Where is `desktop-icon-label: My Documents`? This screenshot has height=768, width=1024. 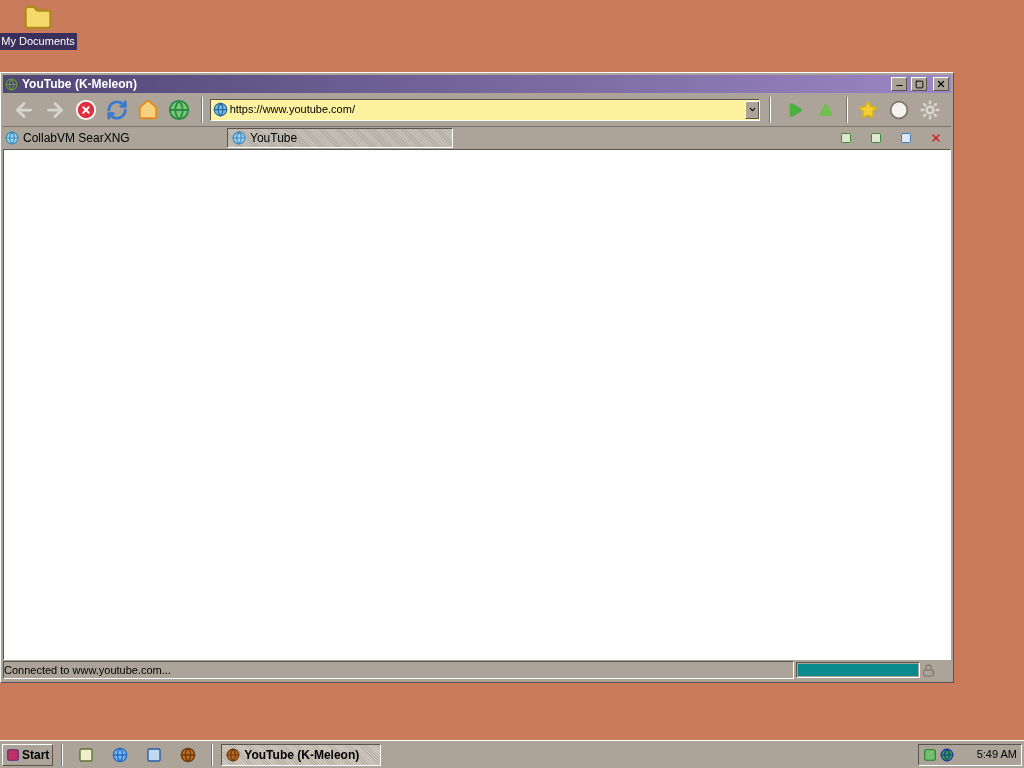
desktop-icon-label: My Documents is located at coordinates (38, 41).